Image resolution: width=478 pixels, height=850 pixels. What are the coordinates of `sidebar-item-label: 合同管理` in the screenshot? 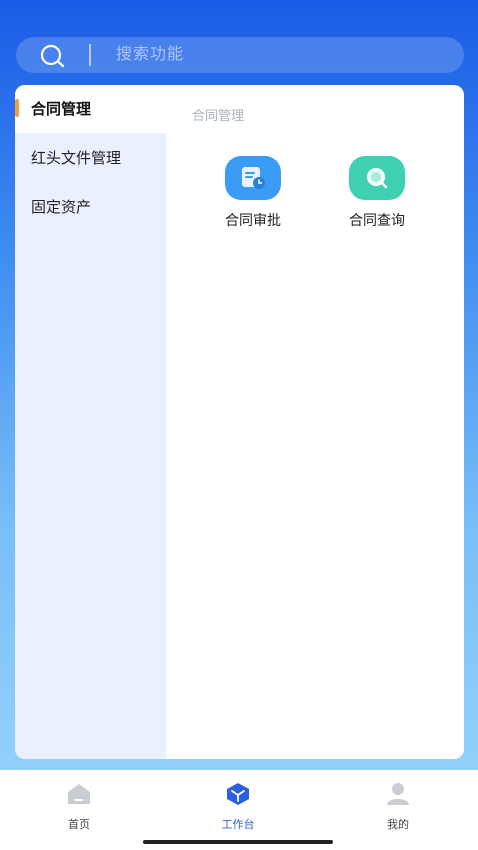 It's located at (61, 109).